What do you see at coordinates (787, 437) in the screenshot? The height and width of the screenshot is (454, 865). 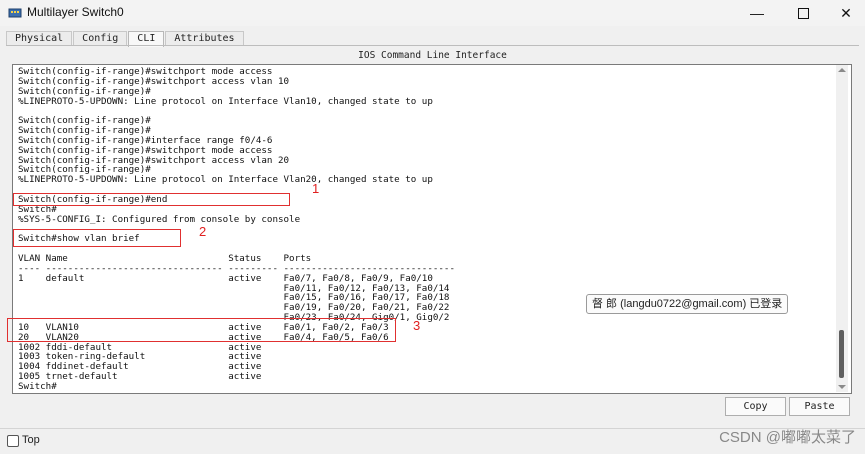 I see `watermark: CSDN @嘟嘟太菜了` at bounding box center [787, 437].